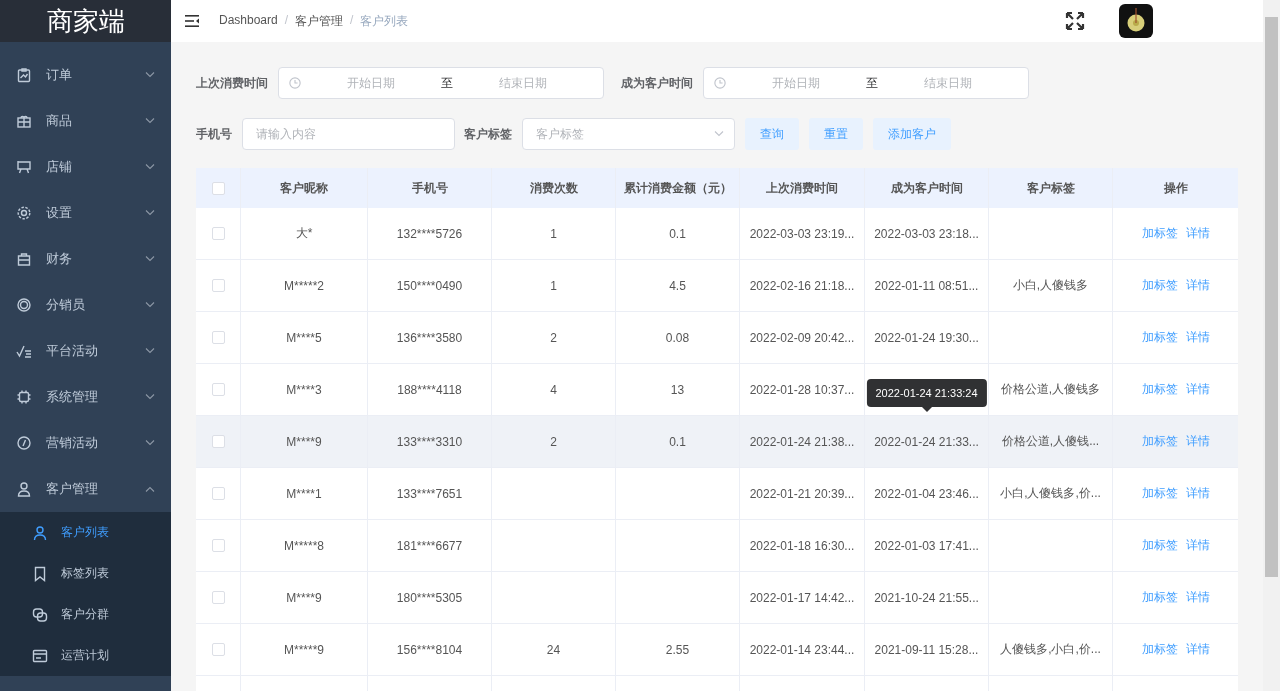  I want to click on breadcrumb-item: 客户管理, so click(319, 21).